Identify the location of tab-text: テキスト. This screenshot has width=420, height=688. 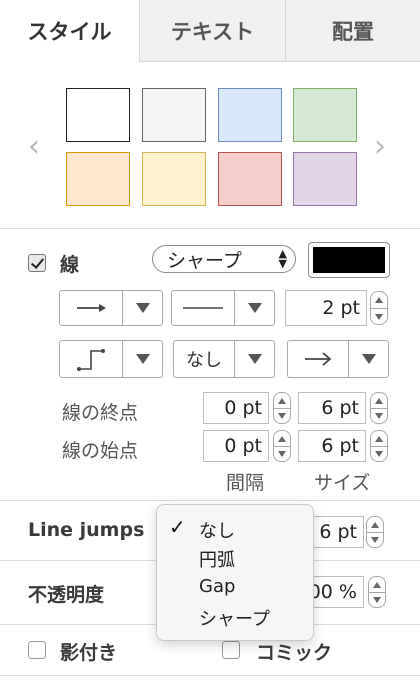
(212, 31).